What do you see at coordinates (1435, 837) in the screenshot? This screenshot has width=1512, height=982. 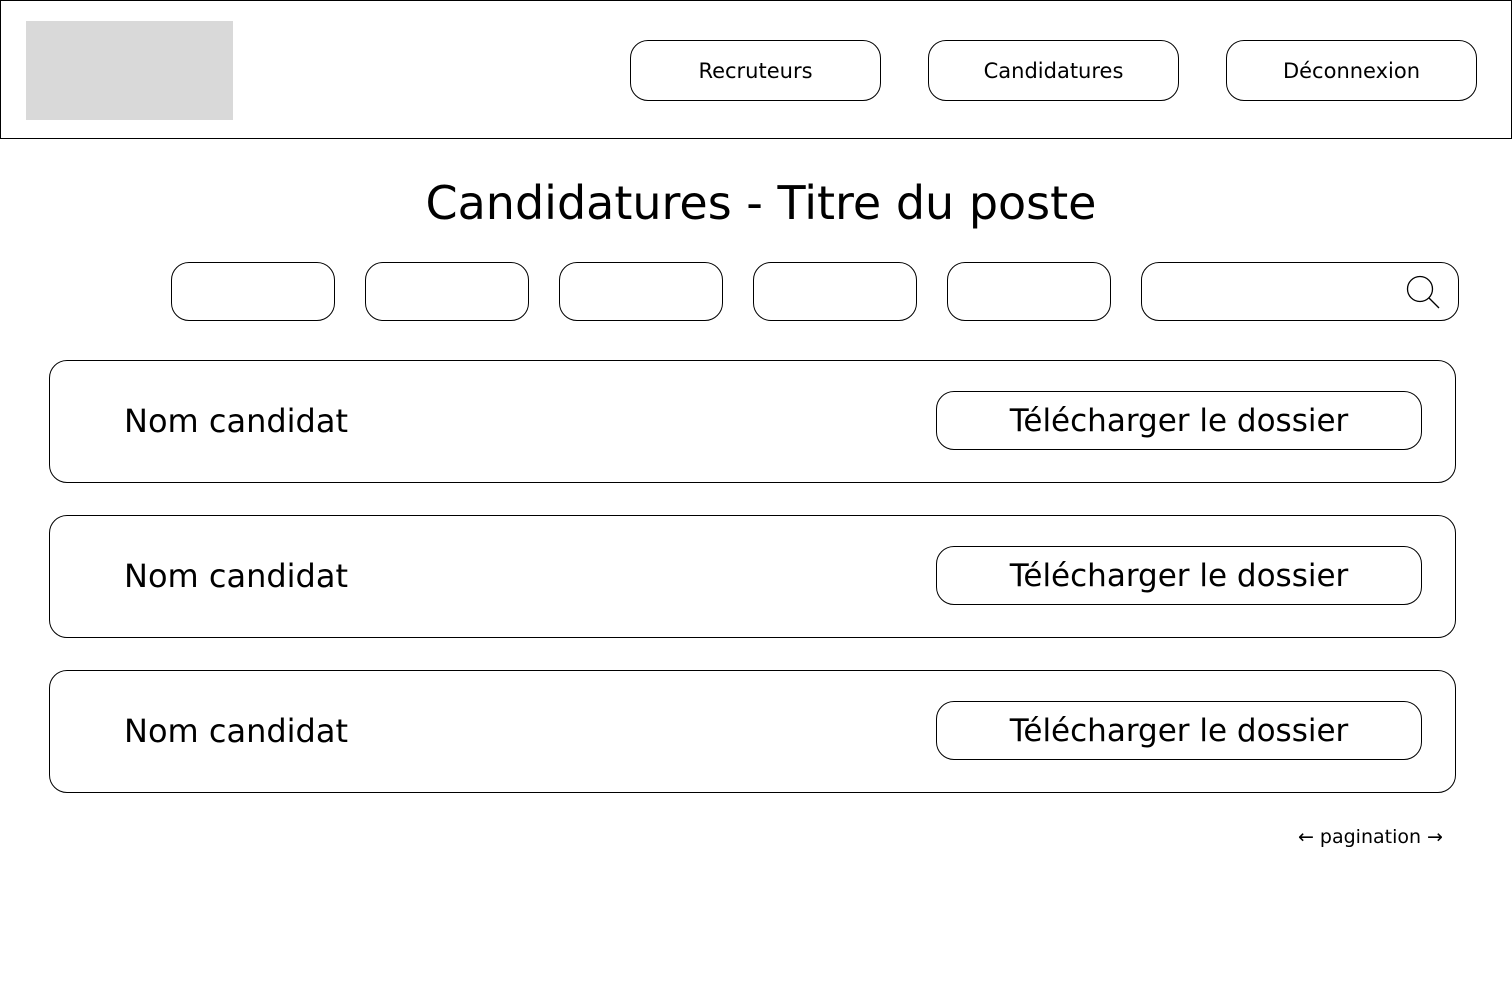 I see `pagination-next-icon: →` at bounding box center [1435, 837].